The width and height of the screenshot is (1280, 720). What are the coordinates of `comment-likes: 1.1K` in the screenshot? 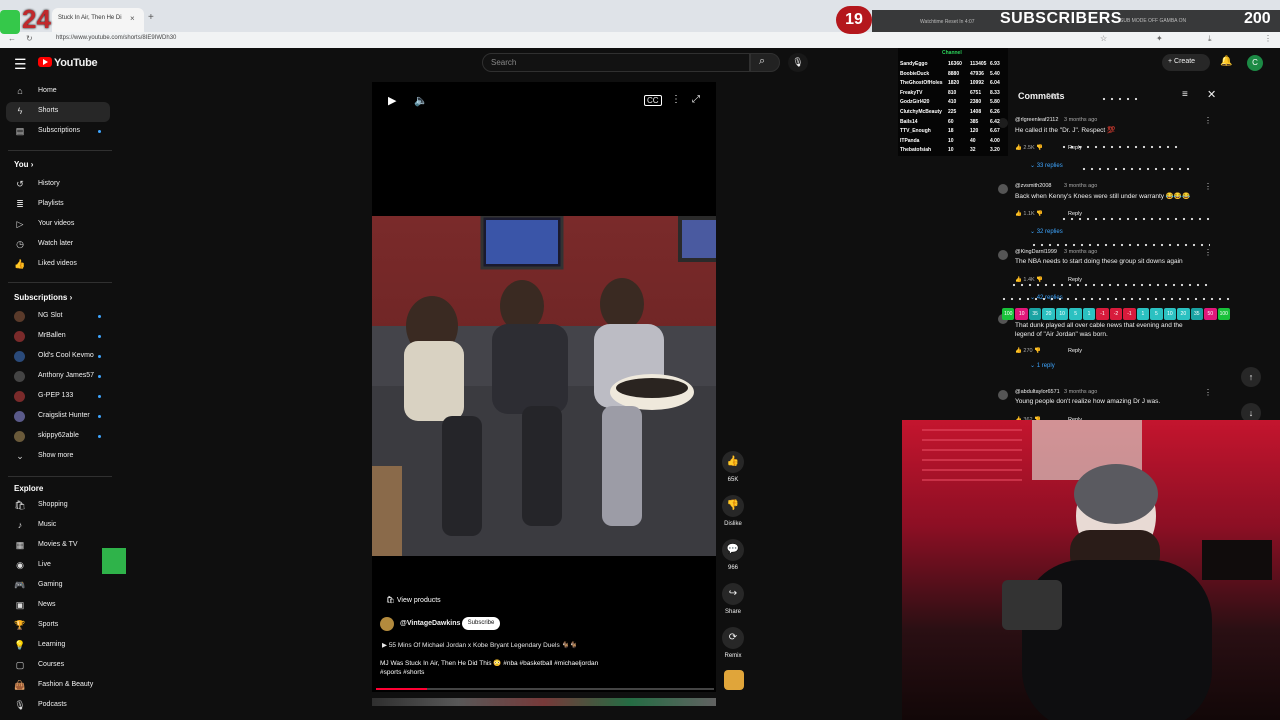 It's located at (1029, 214).